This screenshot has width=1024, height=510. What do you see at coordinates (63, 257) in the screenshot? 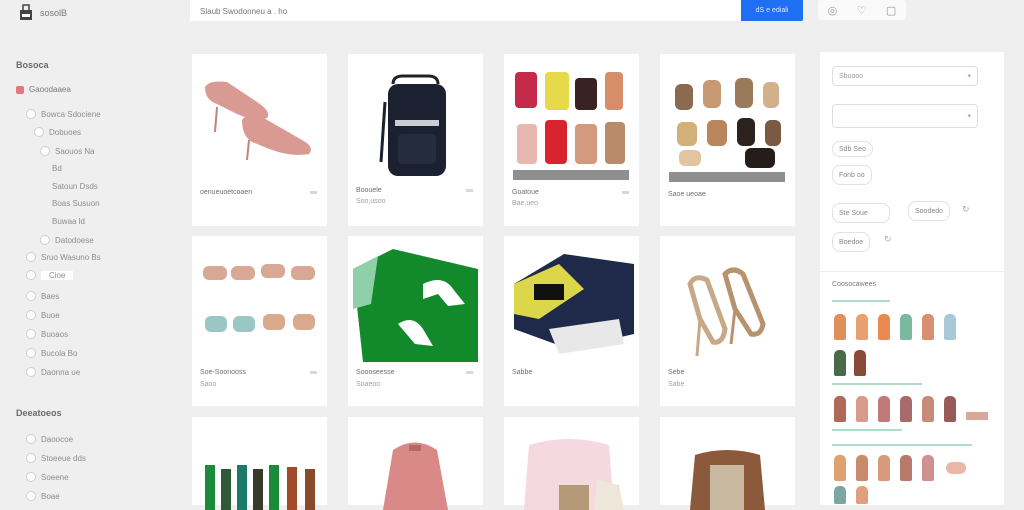
I see `sidebar-item: Sruo Wasuno Bs` at bounding box center [63, 257].